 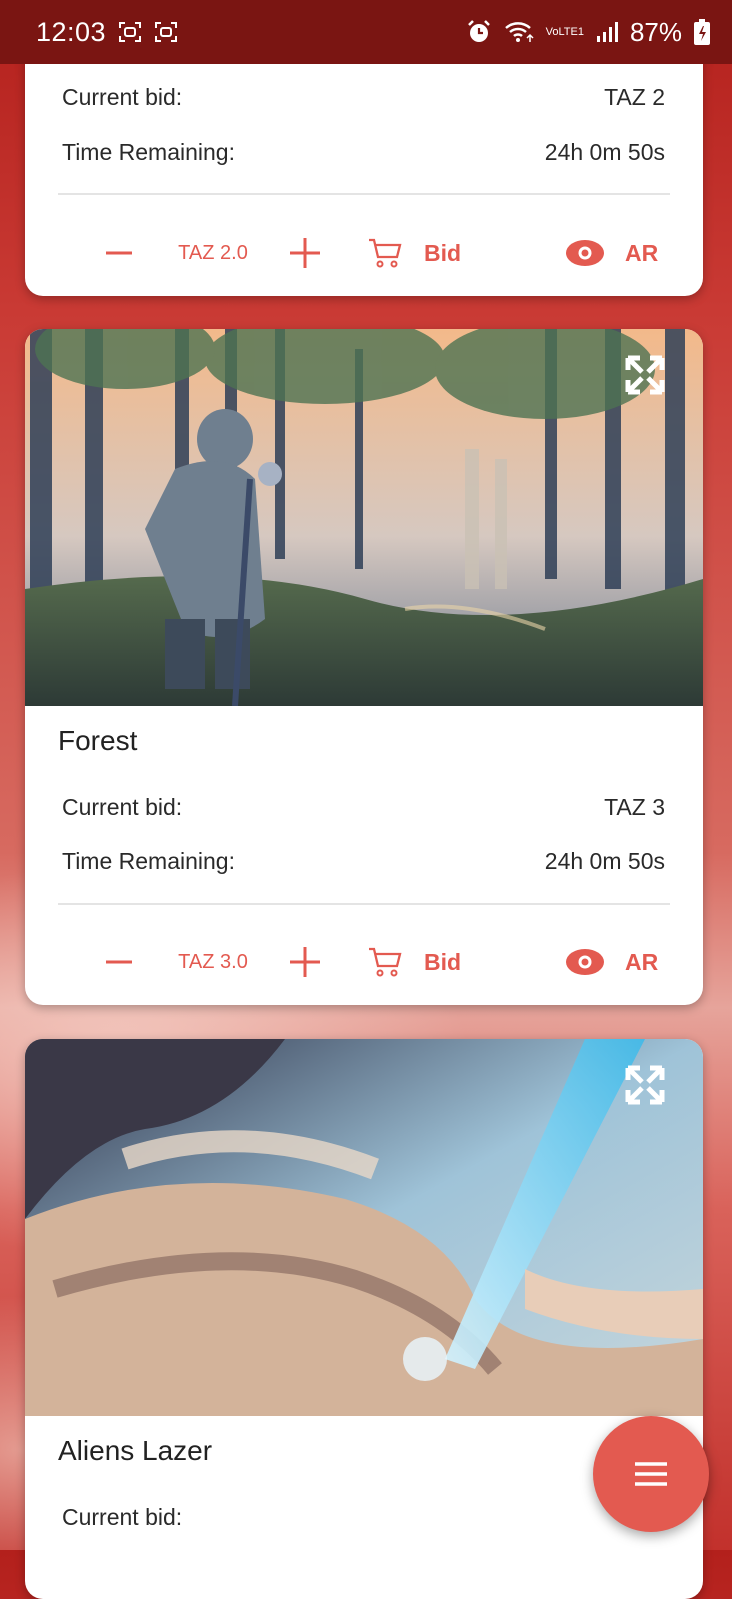 What do you see at coordinates (564, 31) in the screenshot?
I see `network-type: VoLTE1` at bounding box center [564, 31].